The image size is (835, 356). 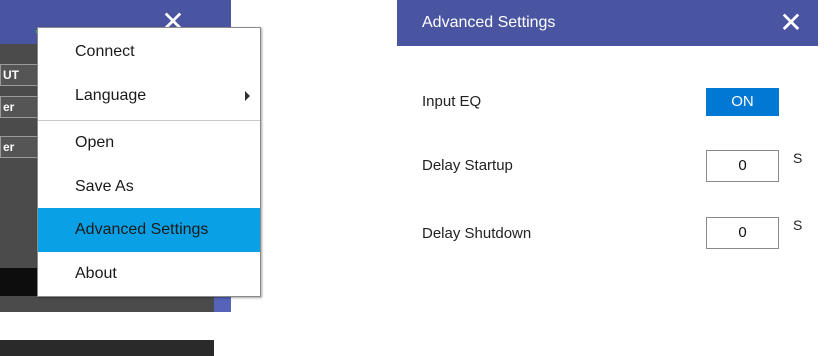 What do you see at coordinates (607, 23) in the screenshot?
I see `dialog-titlebar: Advanced Settings ✕` at bounding box center [607, 23].